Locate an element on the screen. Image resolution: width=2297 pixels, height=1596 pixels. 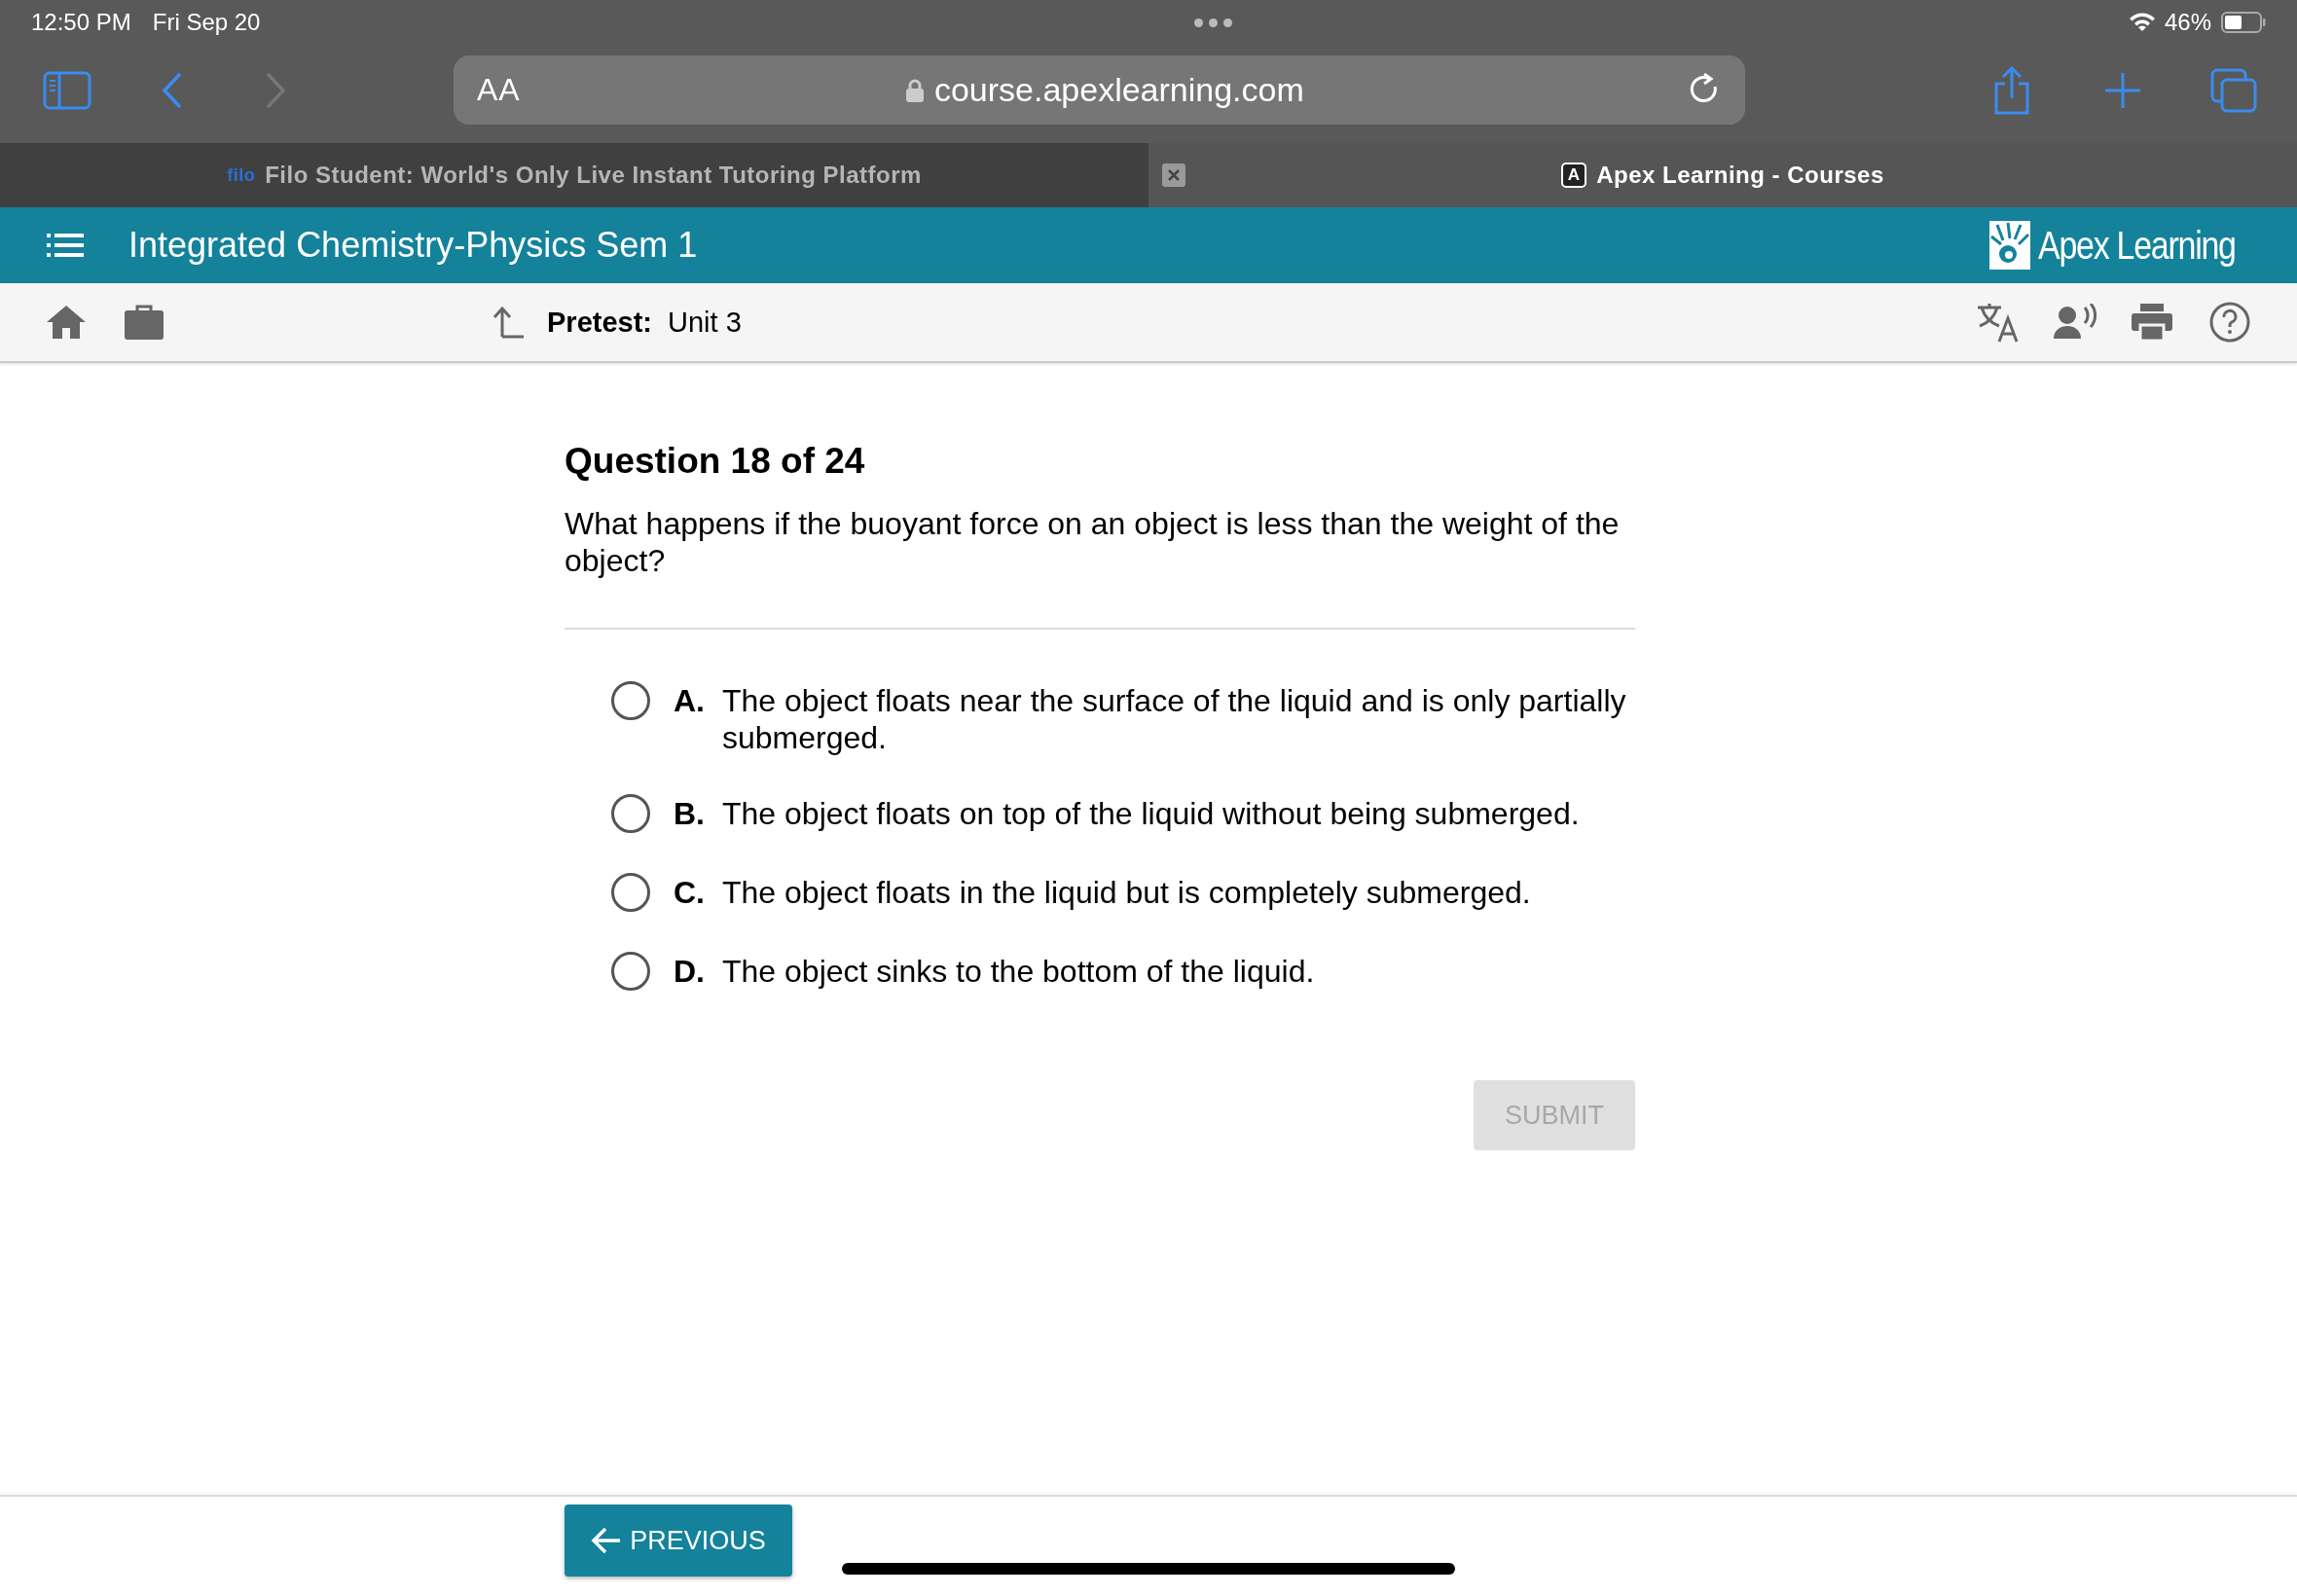
option-letter: C. is located at coordinates (690, 892).